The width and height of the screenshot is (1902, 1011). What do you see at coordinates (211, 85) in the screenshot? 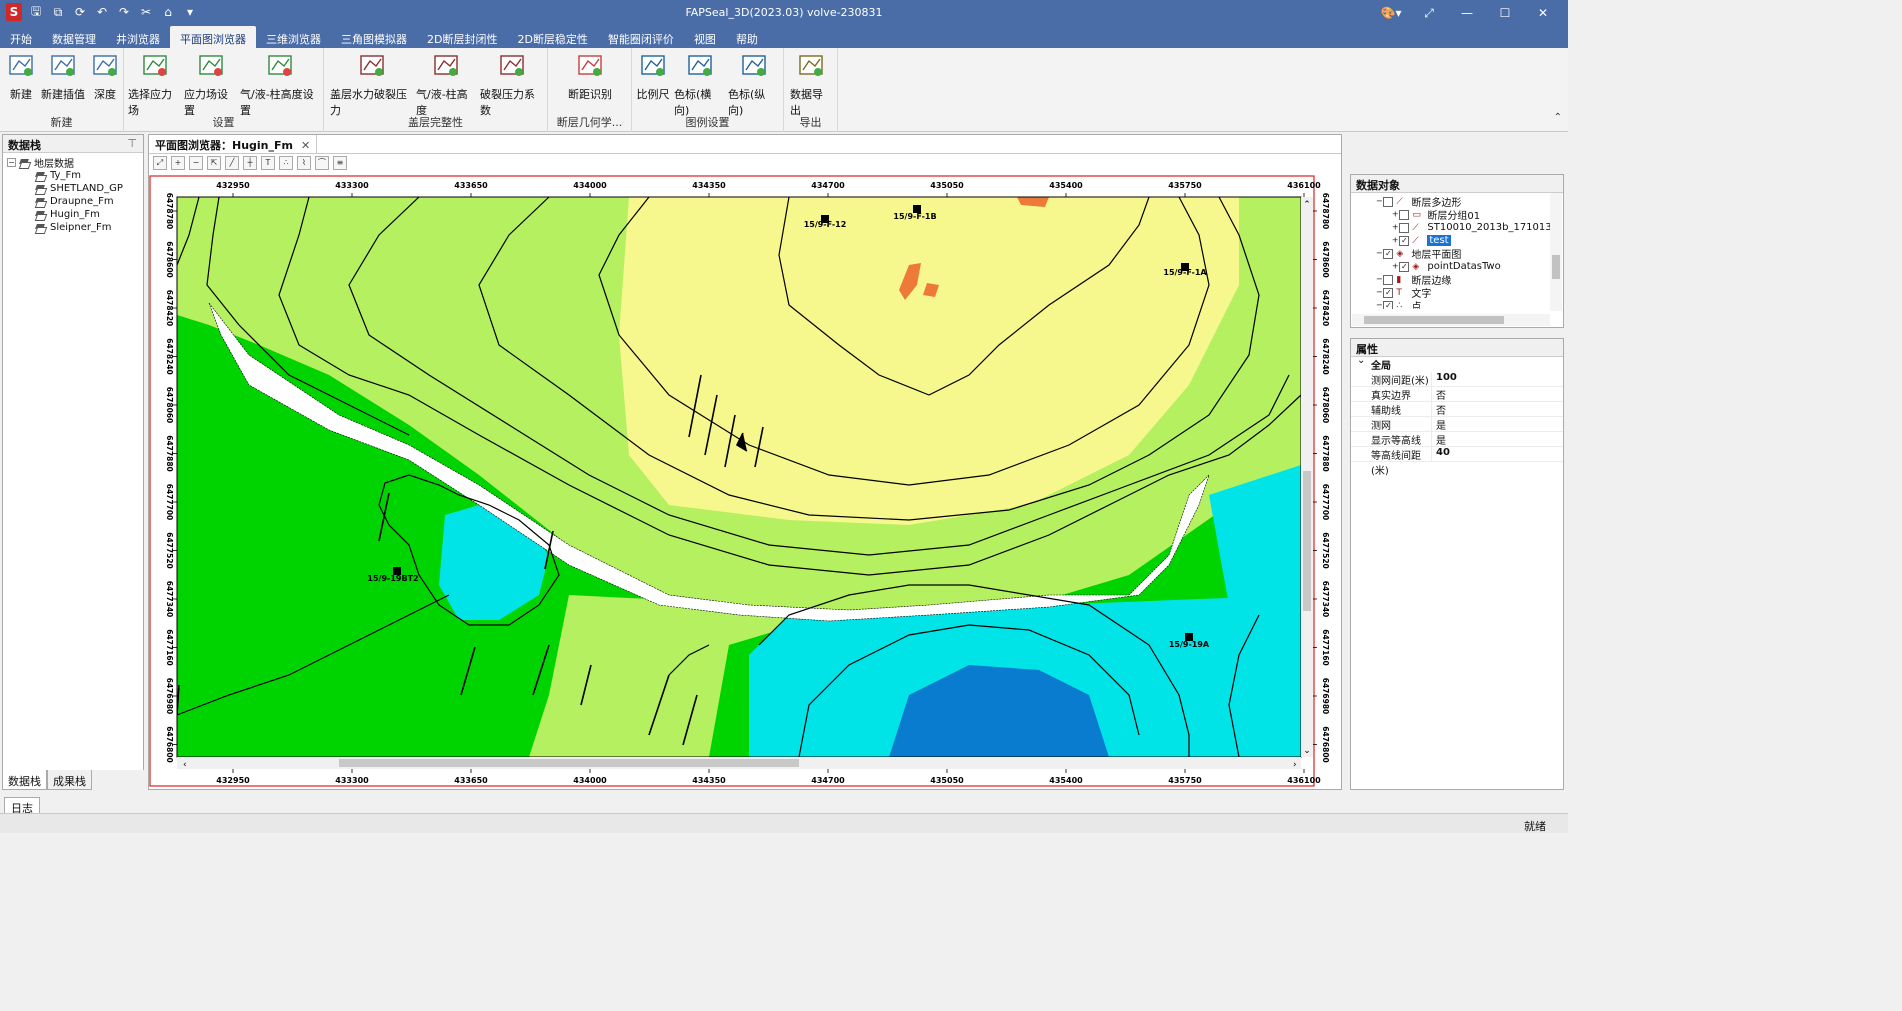
I see `ribbon-button-1-1: 应力场设置` at bounding box center [211, 85].